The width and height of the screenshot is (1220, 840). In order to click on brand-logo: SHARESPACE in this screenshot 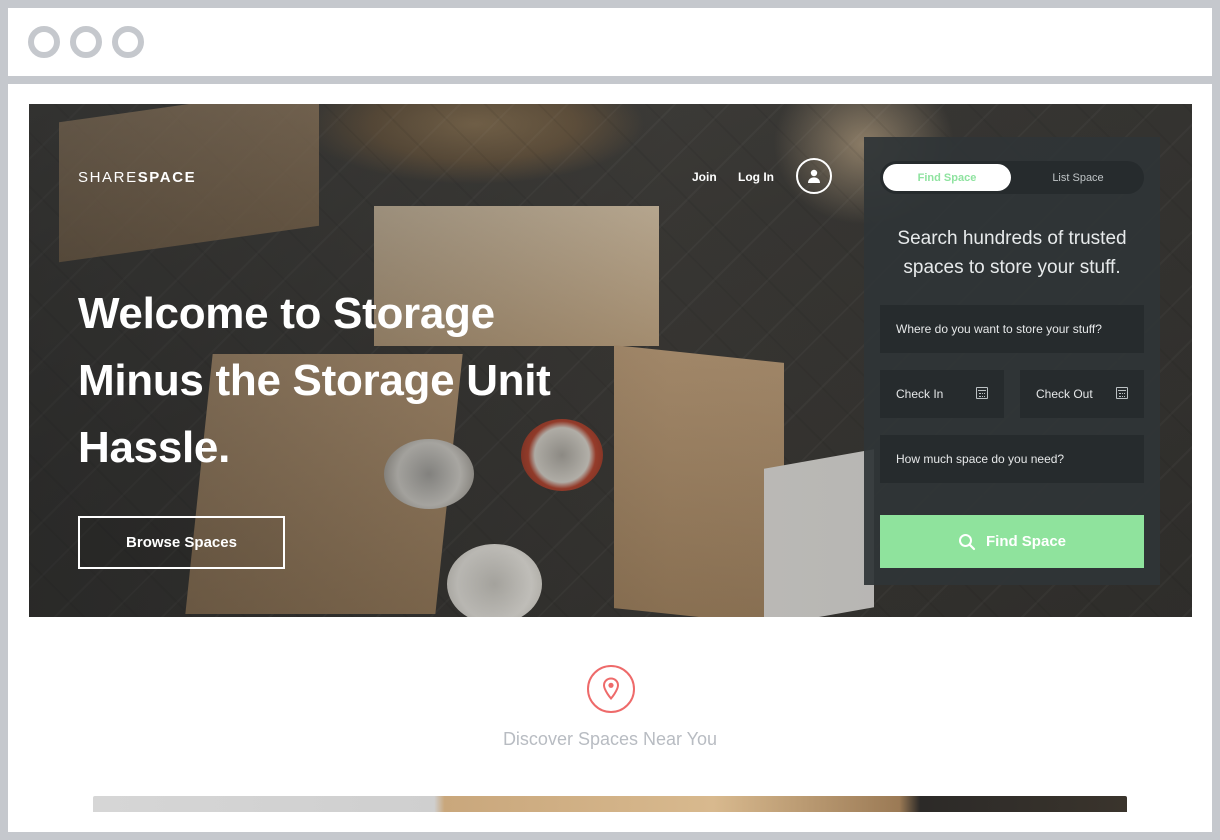, I will do `click(137, 177)`.